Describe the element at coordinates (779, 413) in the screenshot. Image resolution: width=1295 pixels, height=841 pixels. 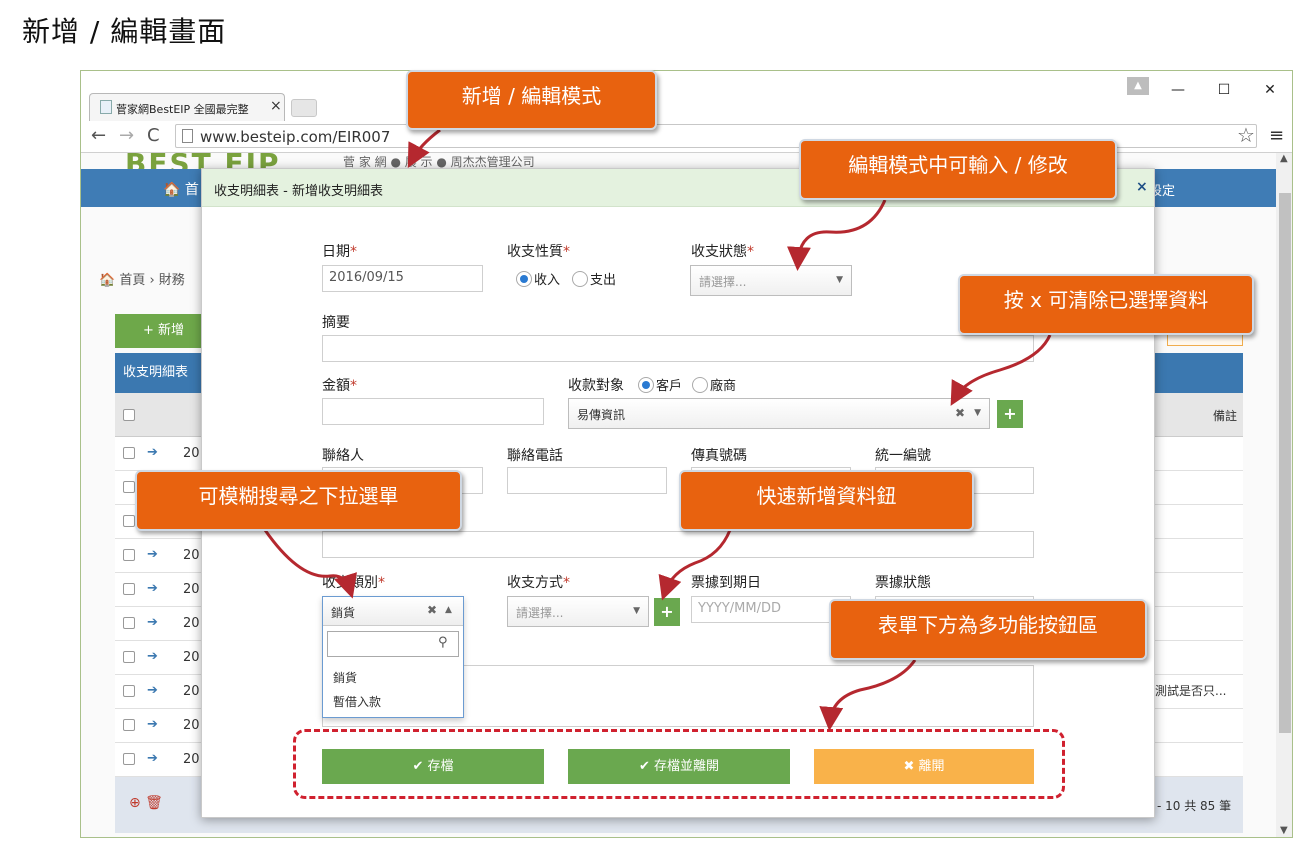
I see `target-select: 易傳資訊 ✖ ▼` at that location.